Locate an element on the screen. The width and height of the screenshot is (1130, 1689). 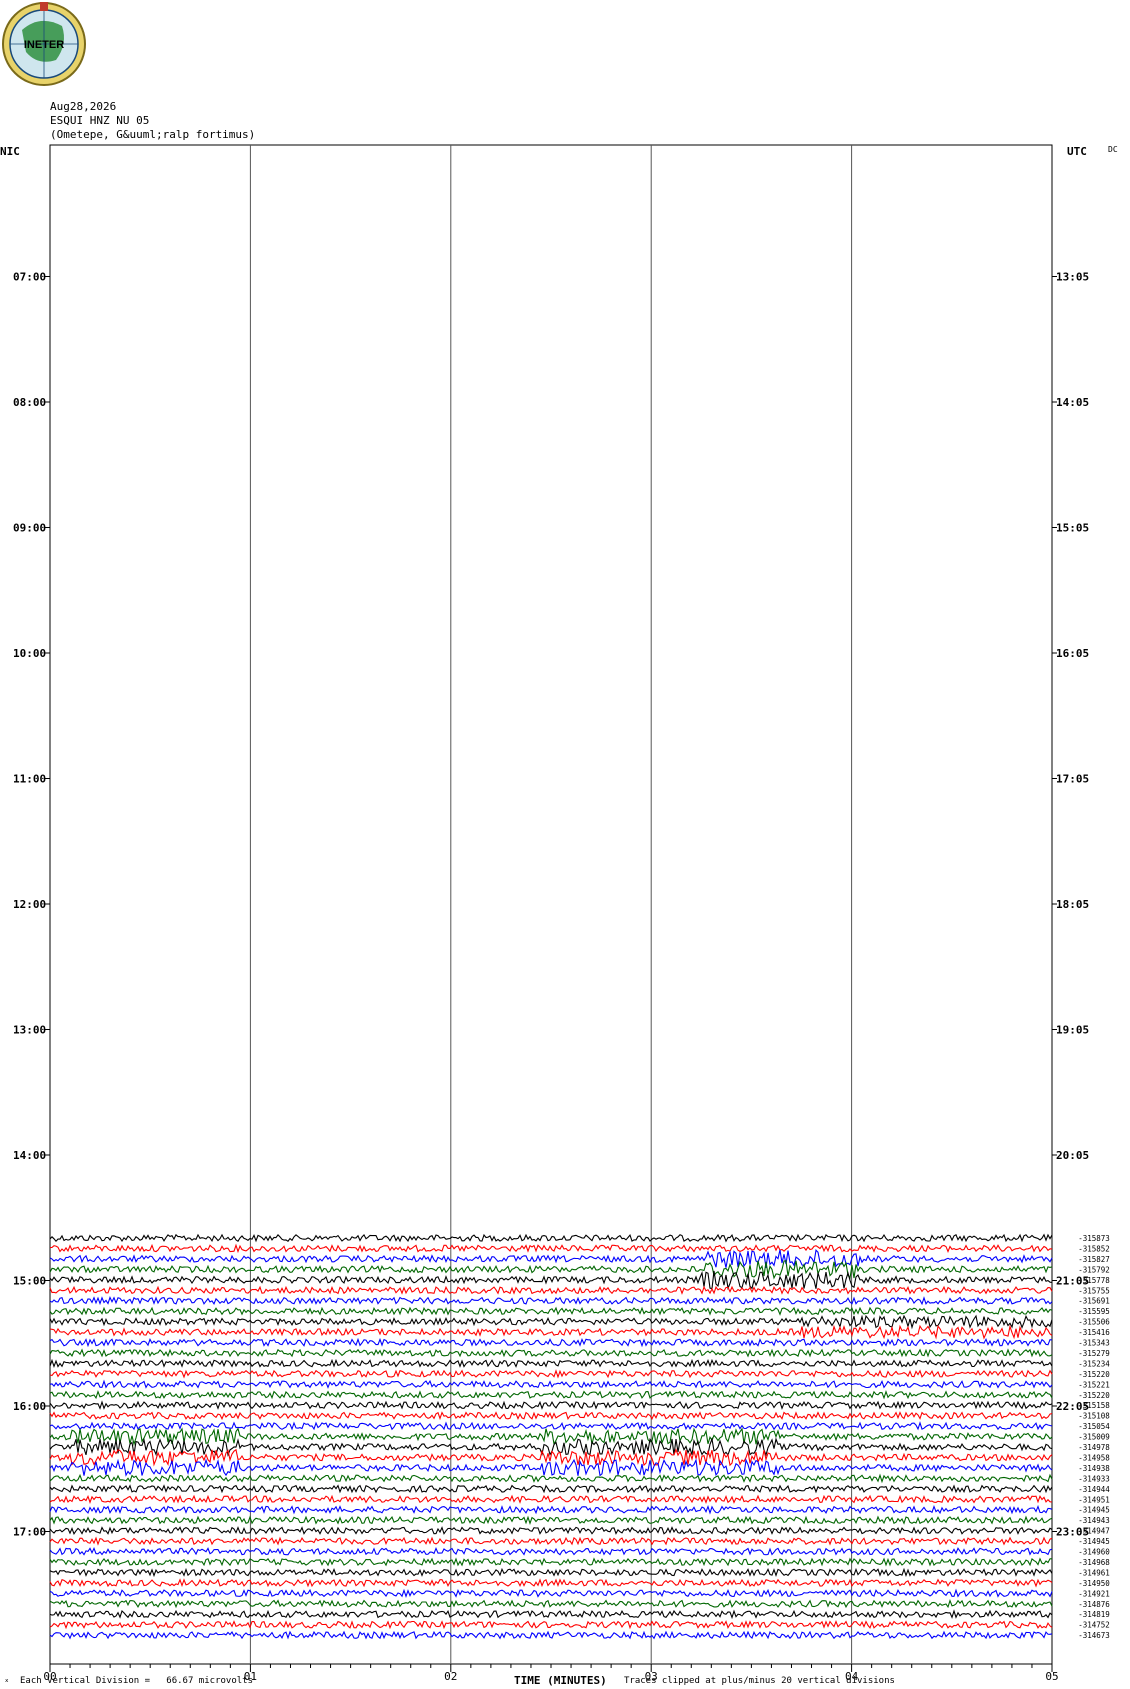
dc-offset-value: -315343 is located at coordinates (1094, 1343).